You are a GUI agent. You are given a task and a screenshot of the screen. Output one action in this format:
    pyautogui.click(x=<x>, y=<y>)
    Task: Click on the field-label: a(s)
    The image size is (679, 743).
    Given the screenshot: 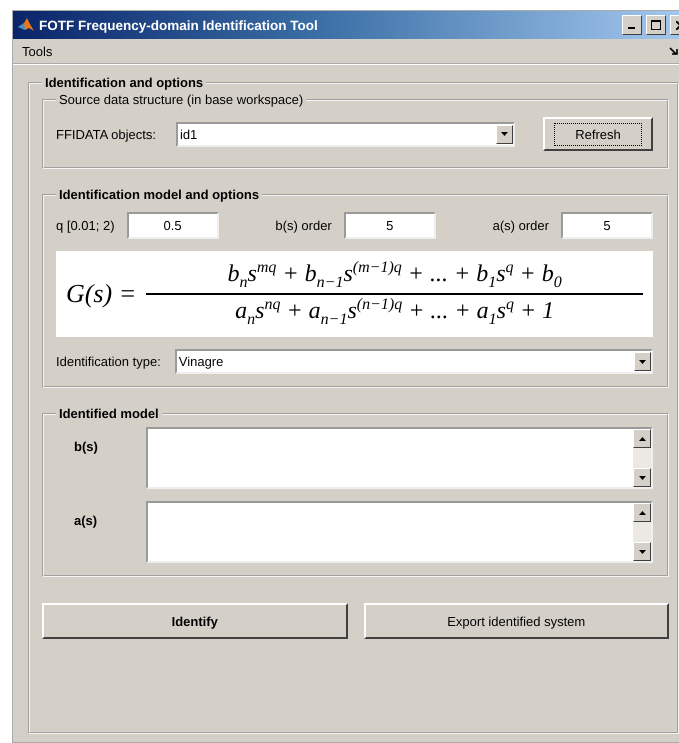 What is the action you would take?
    pyautogui.click(x=86, y=520)
    